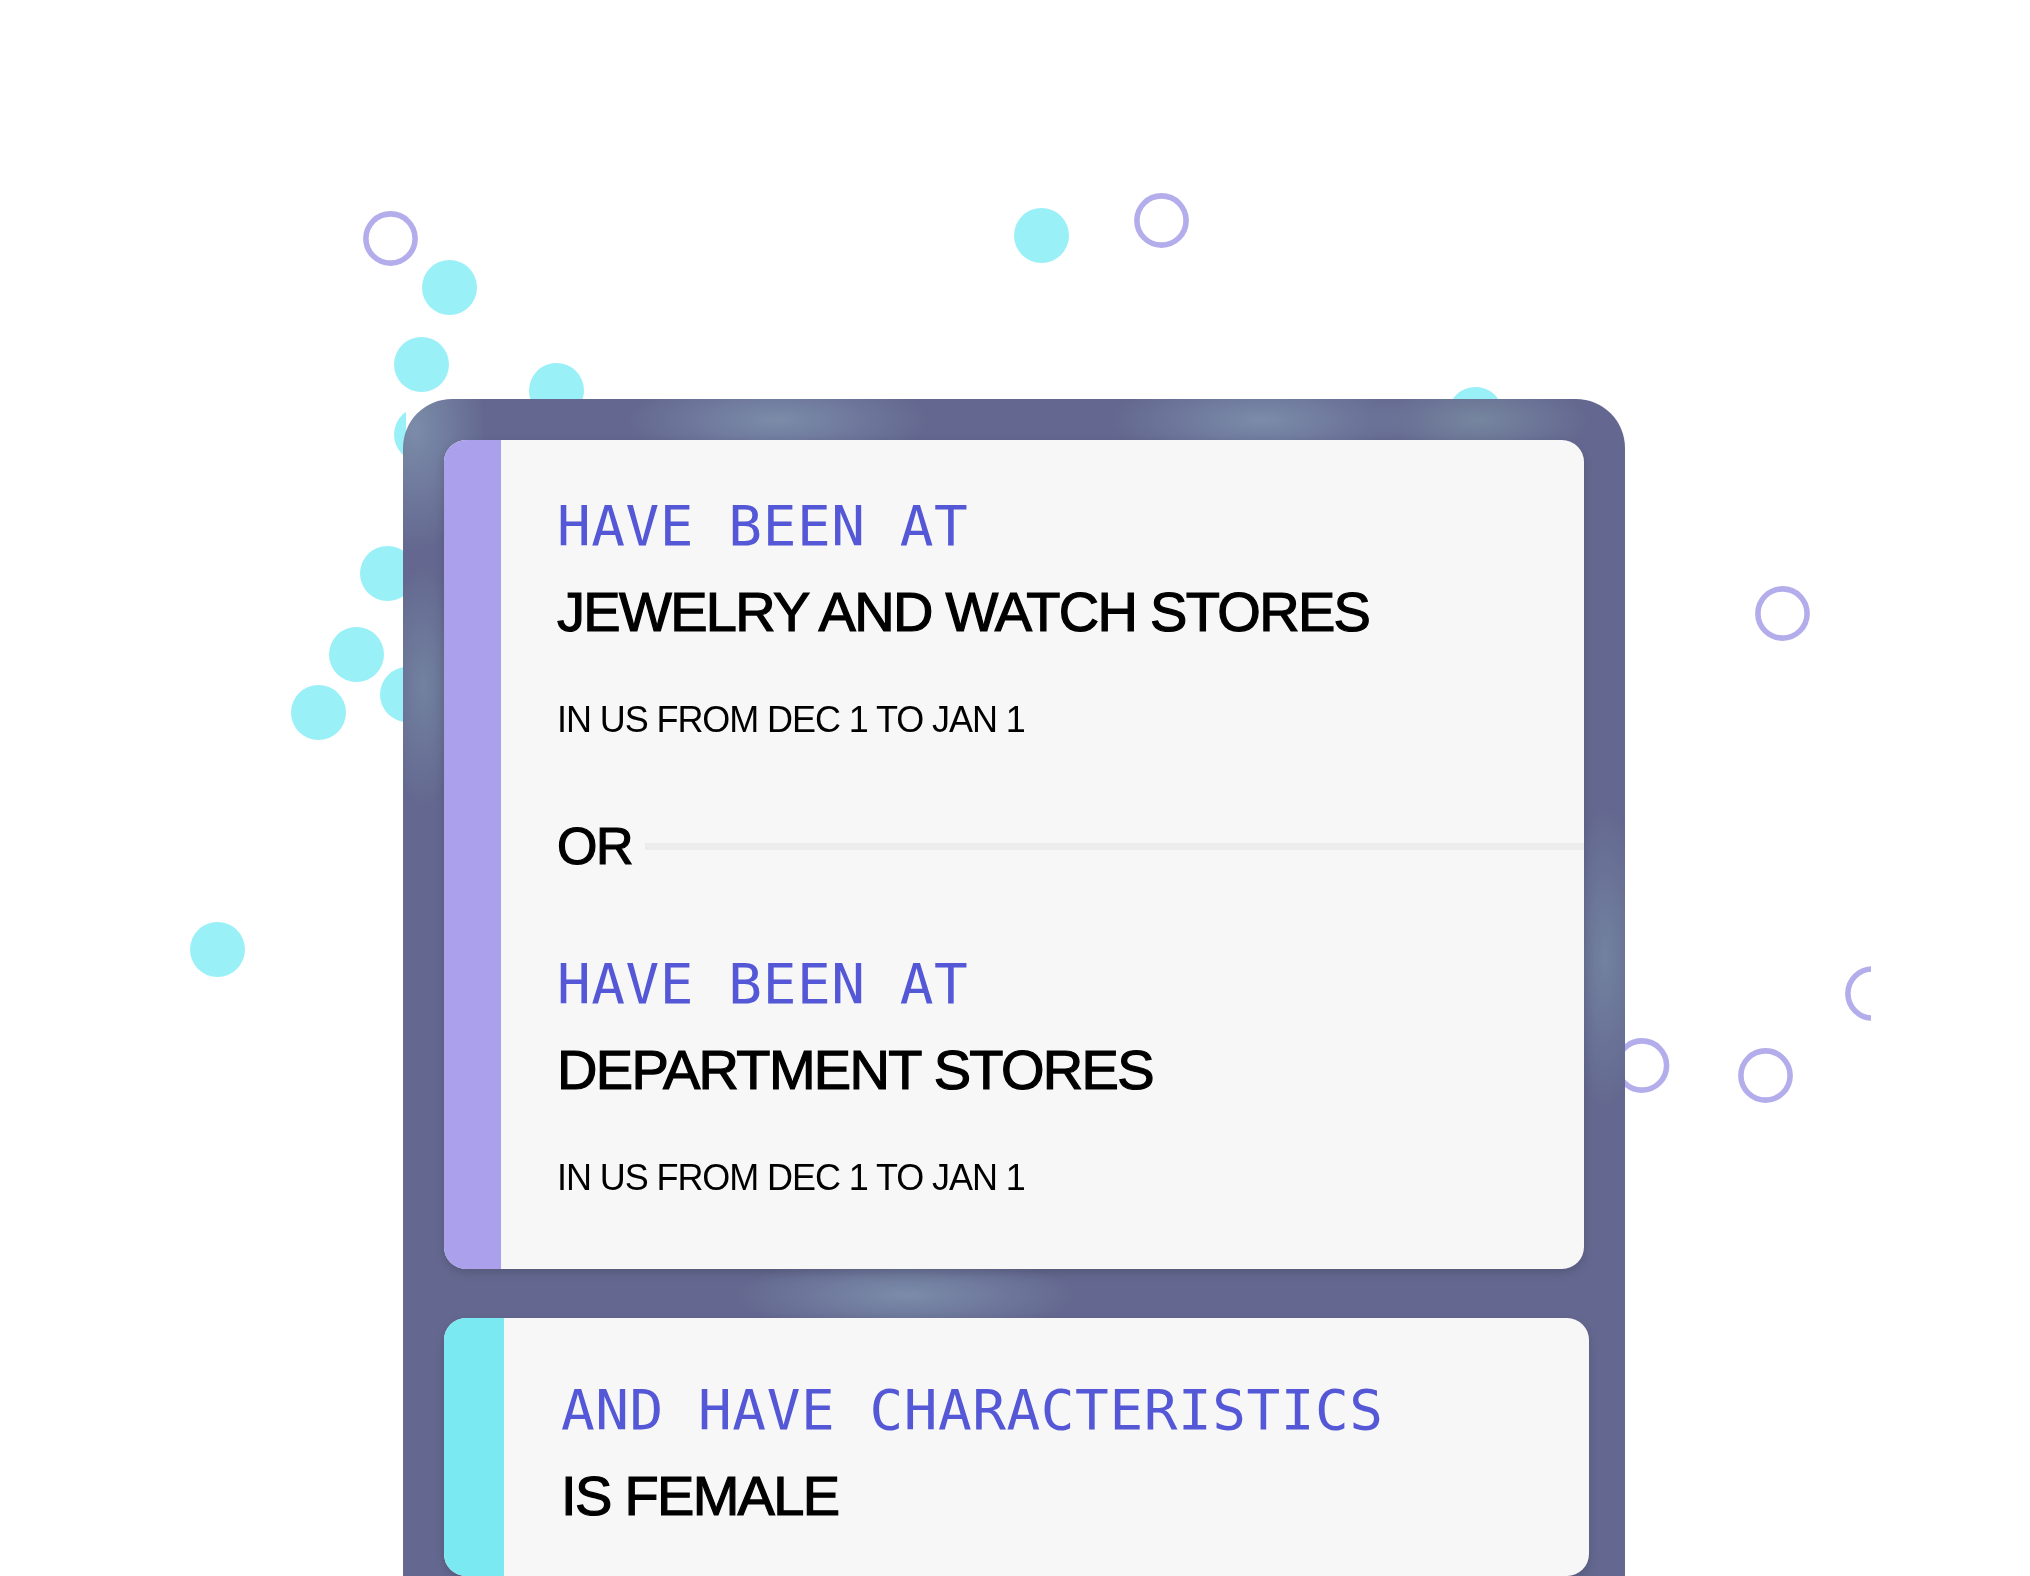 This screenshot has height=1576, width=2030. Describe the element at coordinates (972, 1410) in the screenshot. I see `condition-label: AND HAVE CHARACTERISTICS` at that location.